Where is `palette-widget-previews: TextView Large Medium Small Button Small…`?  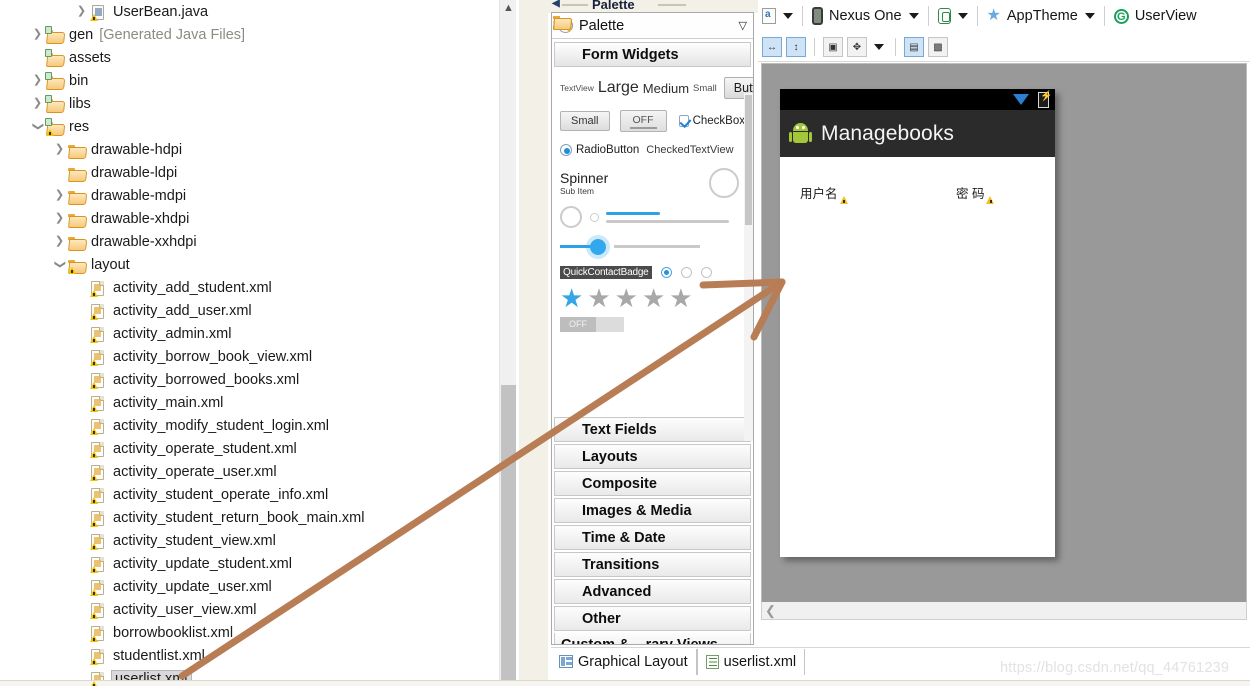
palette-widget-previews: TextView Large Medium Small Button Small… is located at coordinates (652, 254).